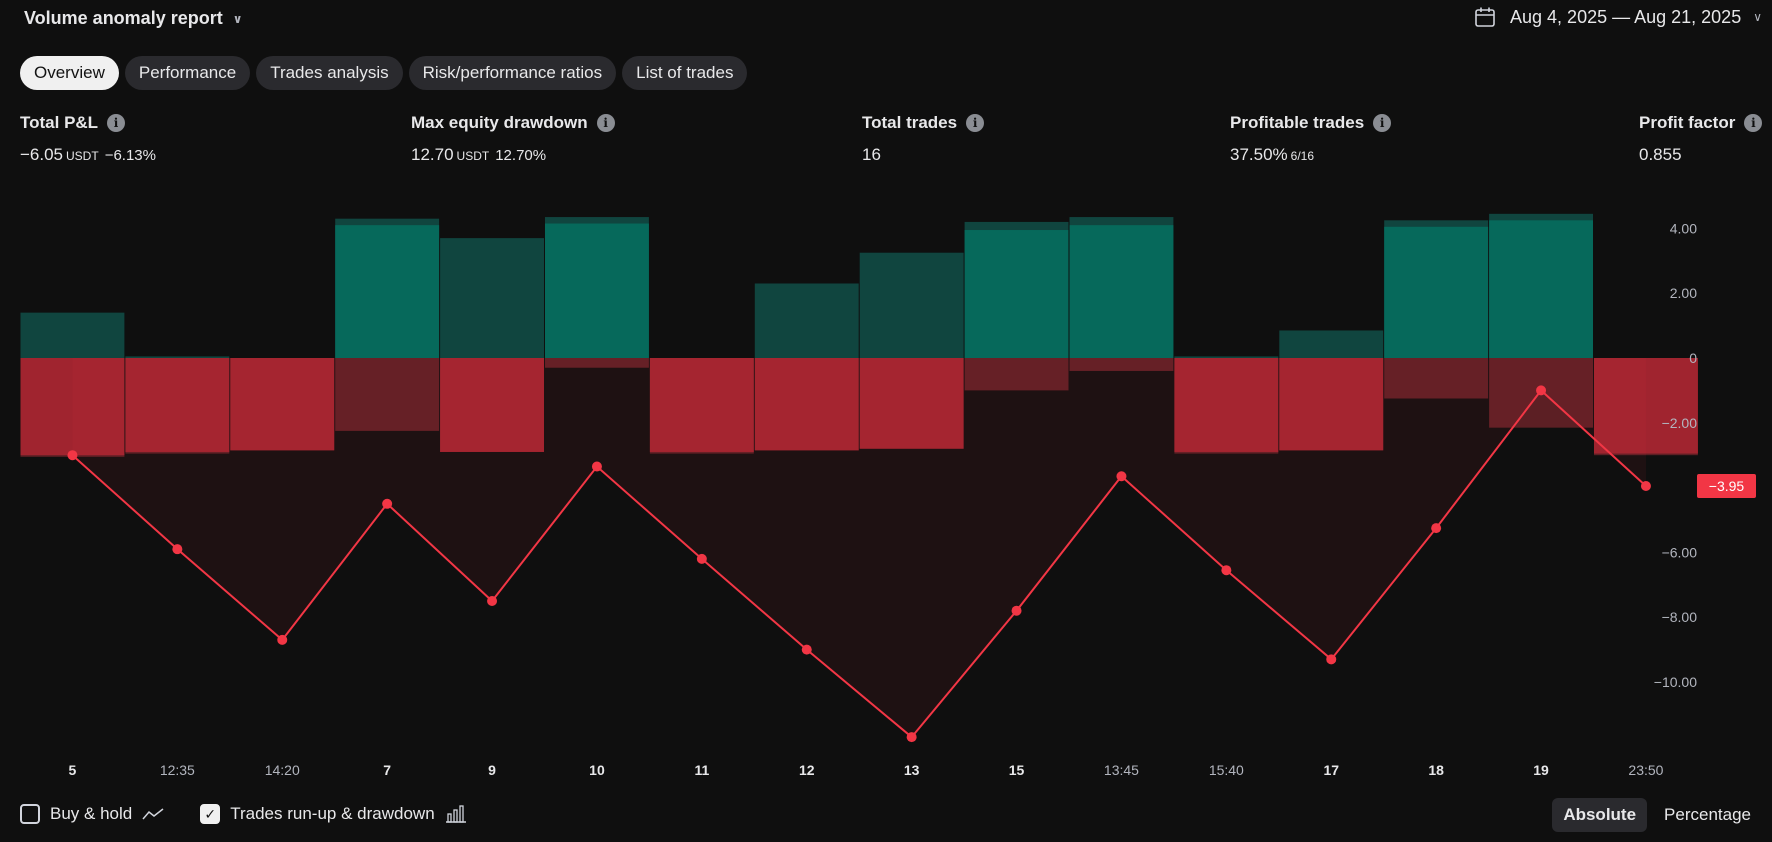 The height and width of the screenshot is (842, 1772). I want to click on metric-percent: 12.70%, so click(521, 155).